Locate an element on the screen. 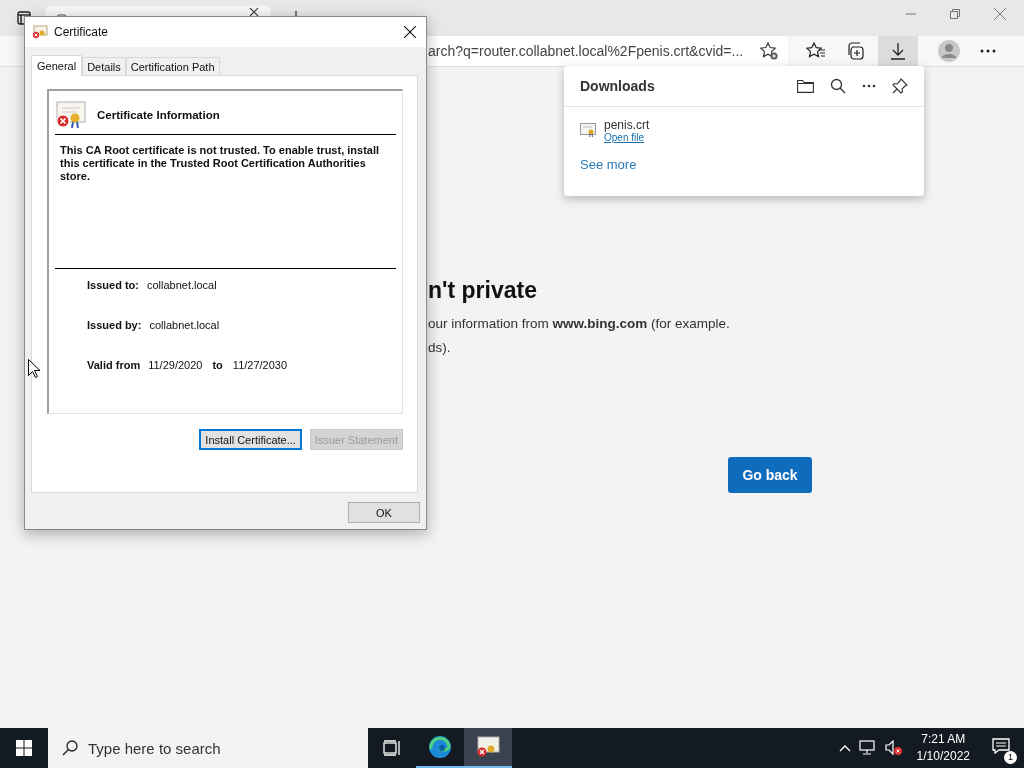 Image resolution: width=1024 pixels, height=768 pixels. date-value: 11/27/2030 is located at coordinates (260, 365).